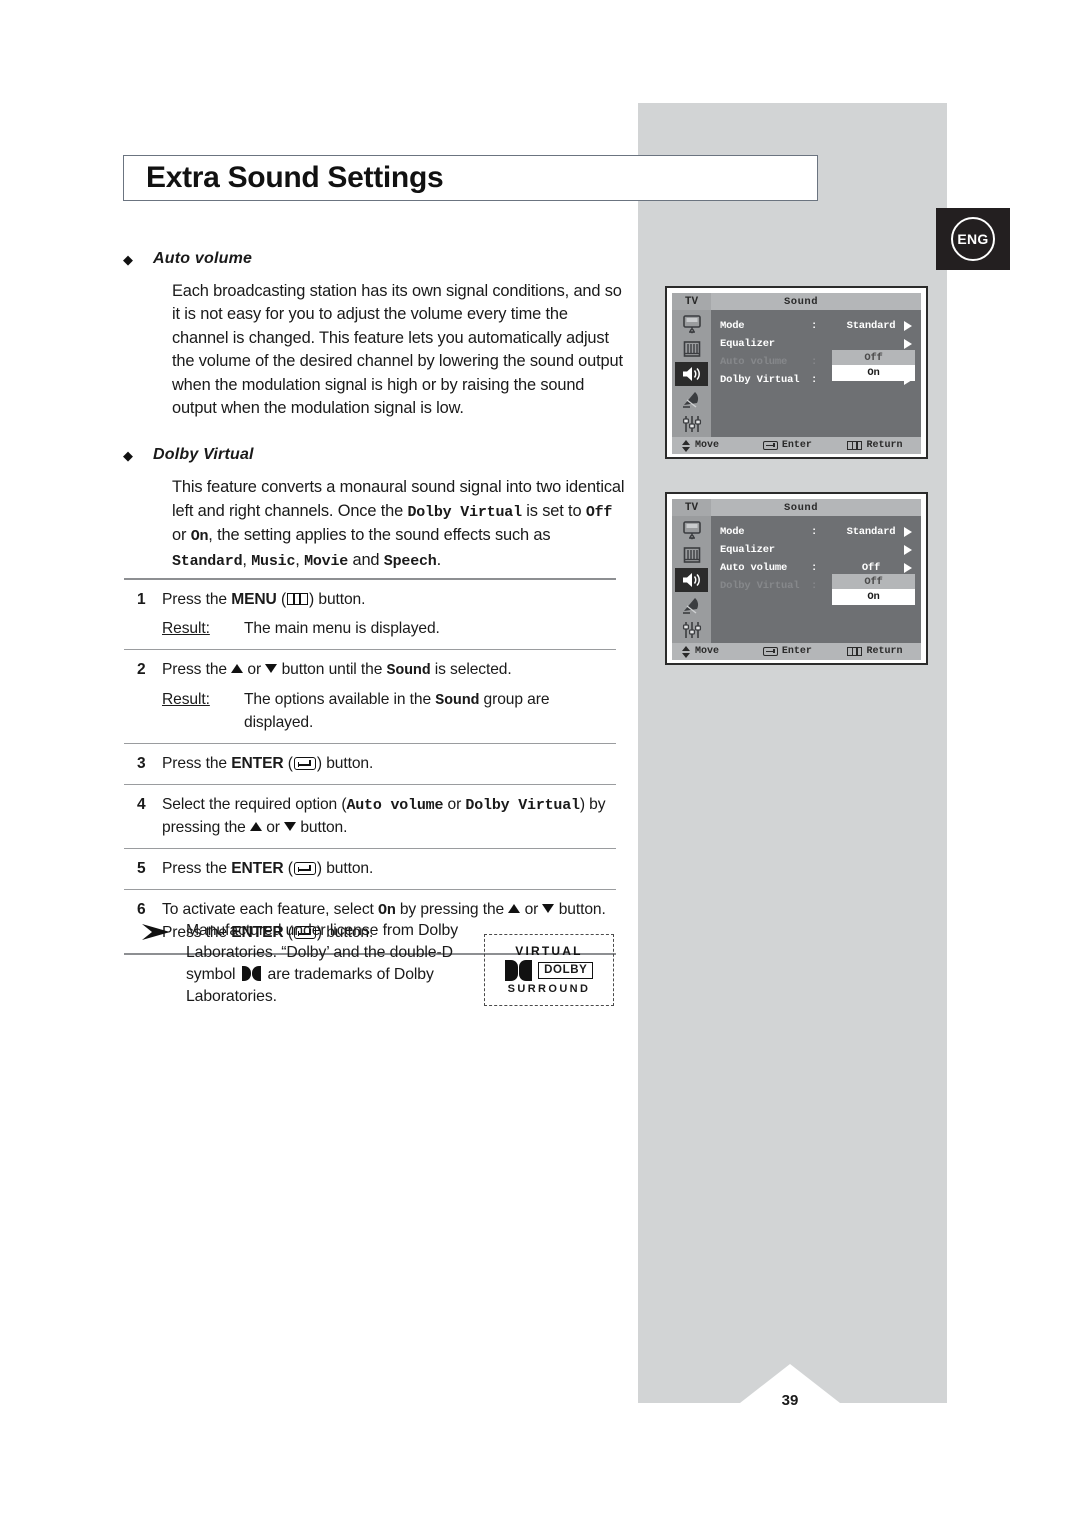 This screenshot has height=1528, width=1080. I want to click on text-run-mono: Speech, so click(410, 561).